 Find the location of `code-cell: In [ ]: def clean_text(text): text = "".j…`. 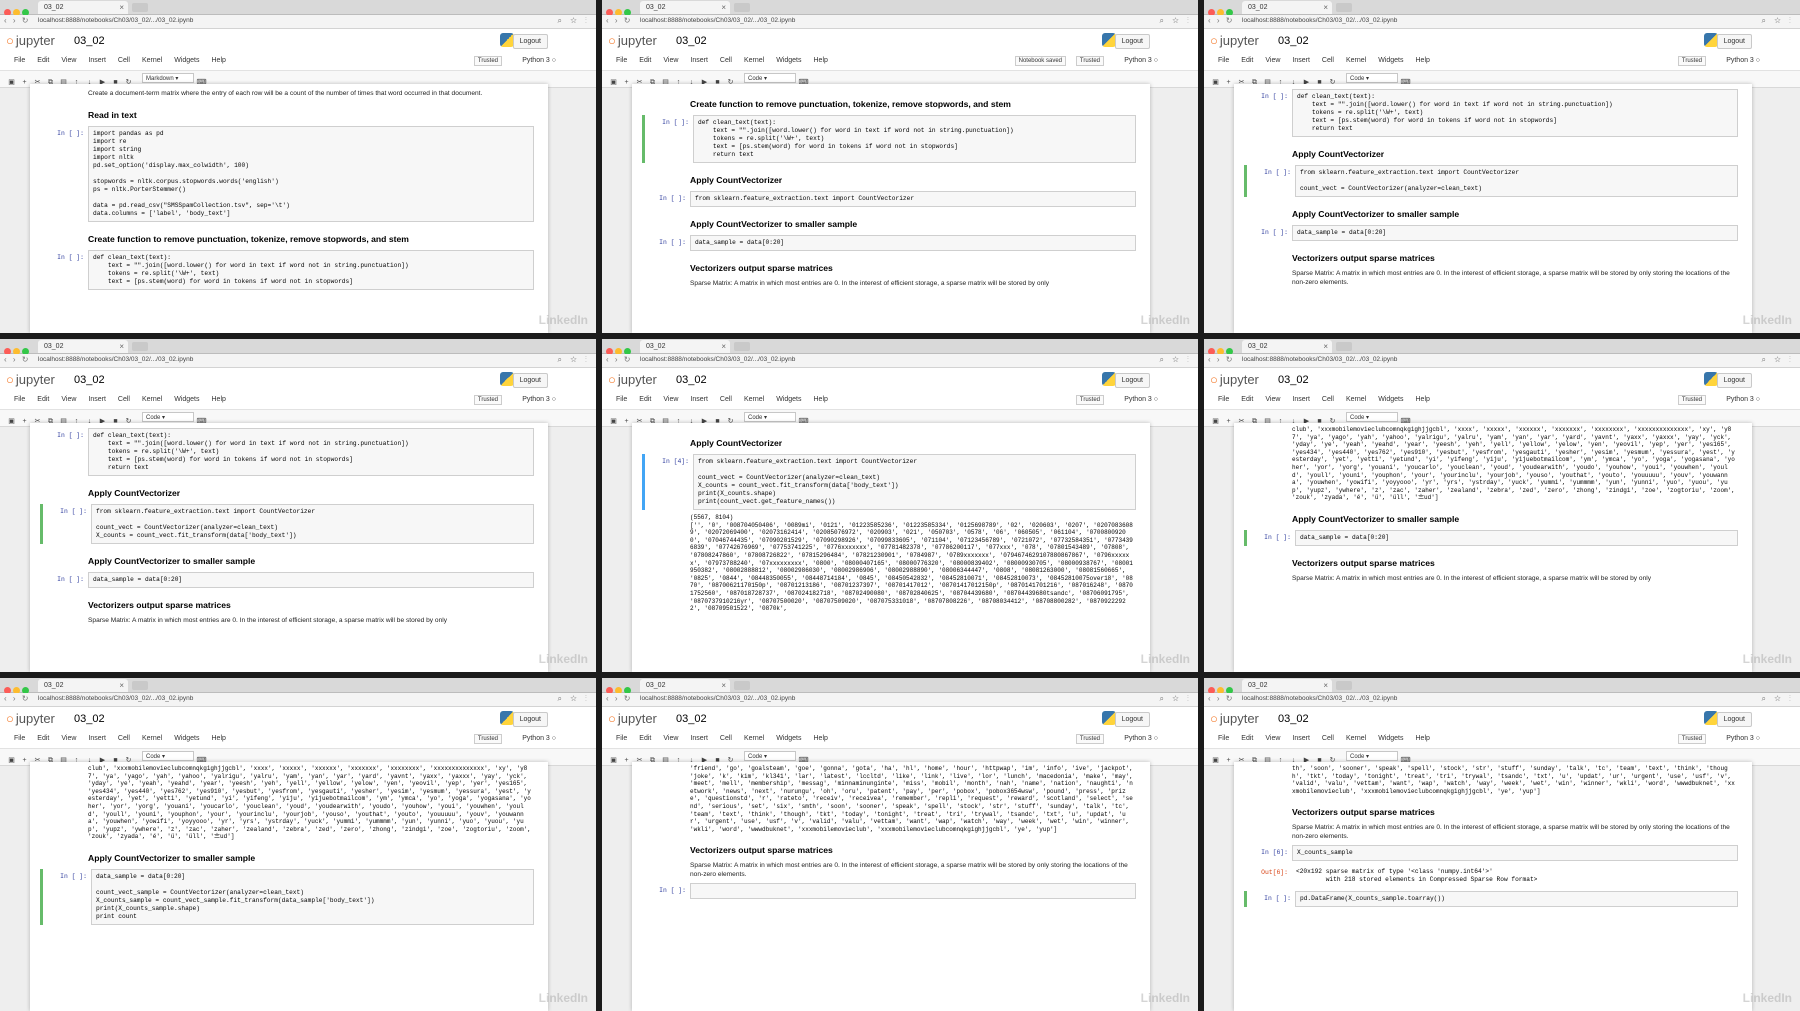

code-cell: In [ ]: def clean_text(text): text = "".j… is located at coordinates (287, 270).